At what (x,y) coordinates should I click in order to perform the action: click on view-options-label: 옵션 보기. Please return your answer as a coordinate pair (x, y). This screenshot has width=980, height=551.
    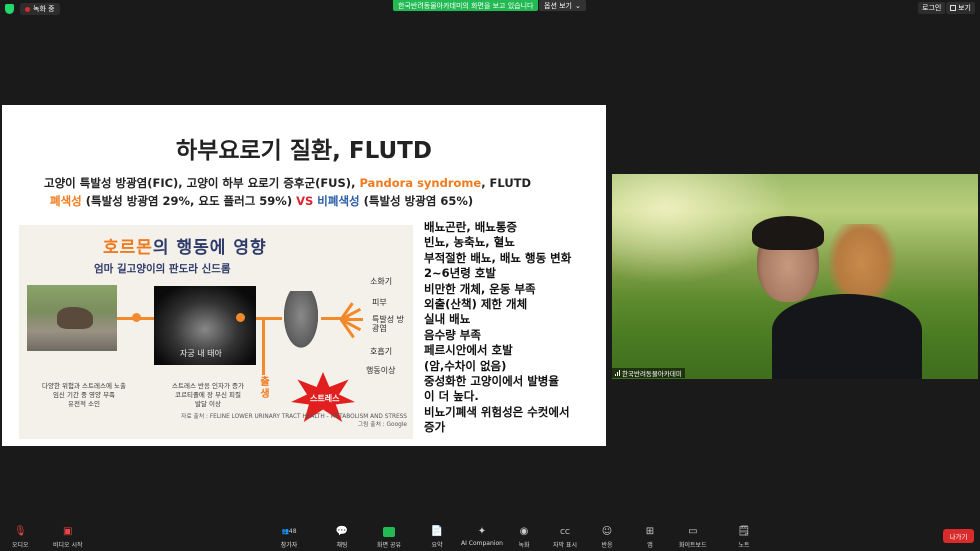
    Looking at the image, I should click on (558, 5).